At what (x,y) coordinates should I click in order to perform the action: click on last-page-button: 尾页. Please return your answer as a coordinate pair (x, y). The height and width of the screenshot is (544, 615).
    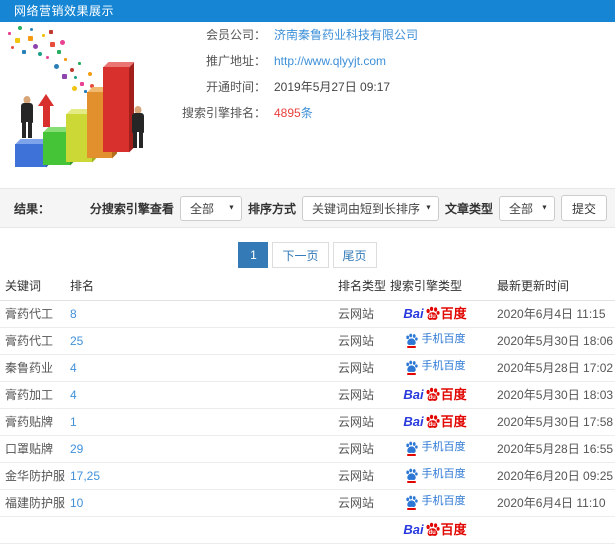
    Looking at the image, I should click on (354, 255).